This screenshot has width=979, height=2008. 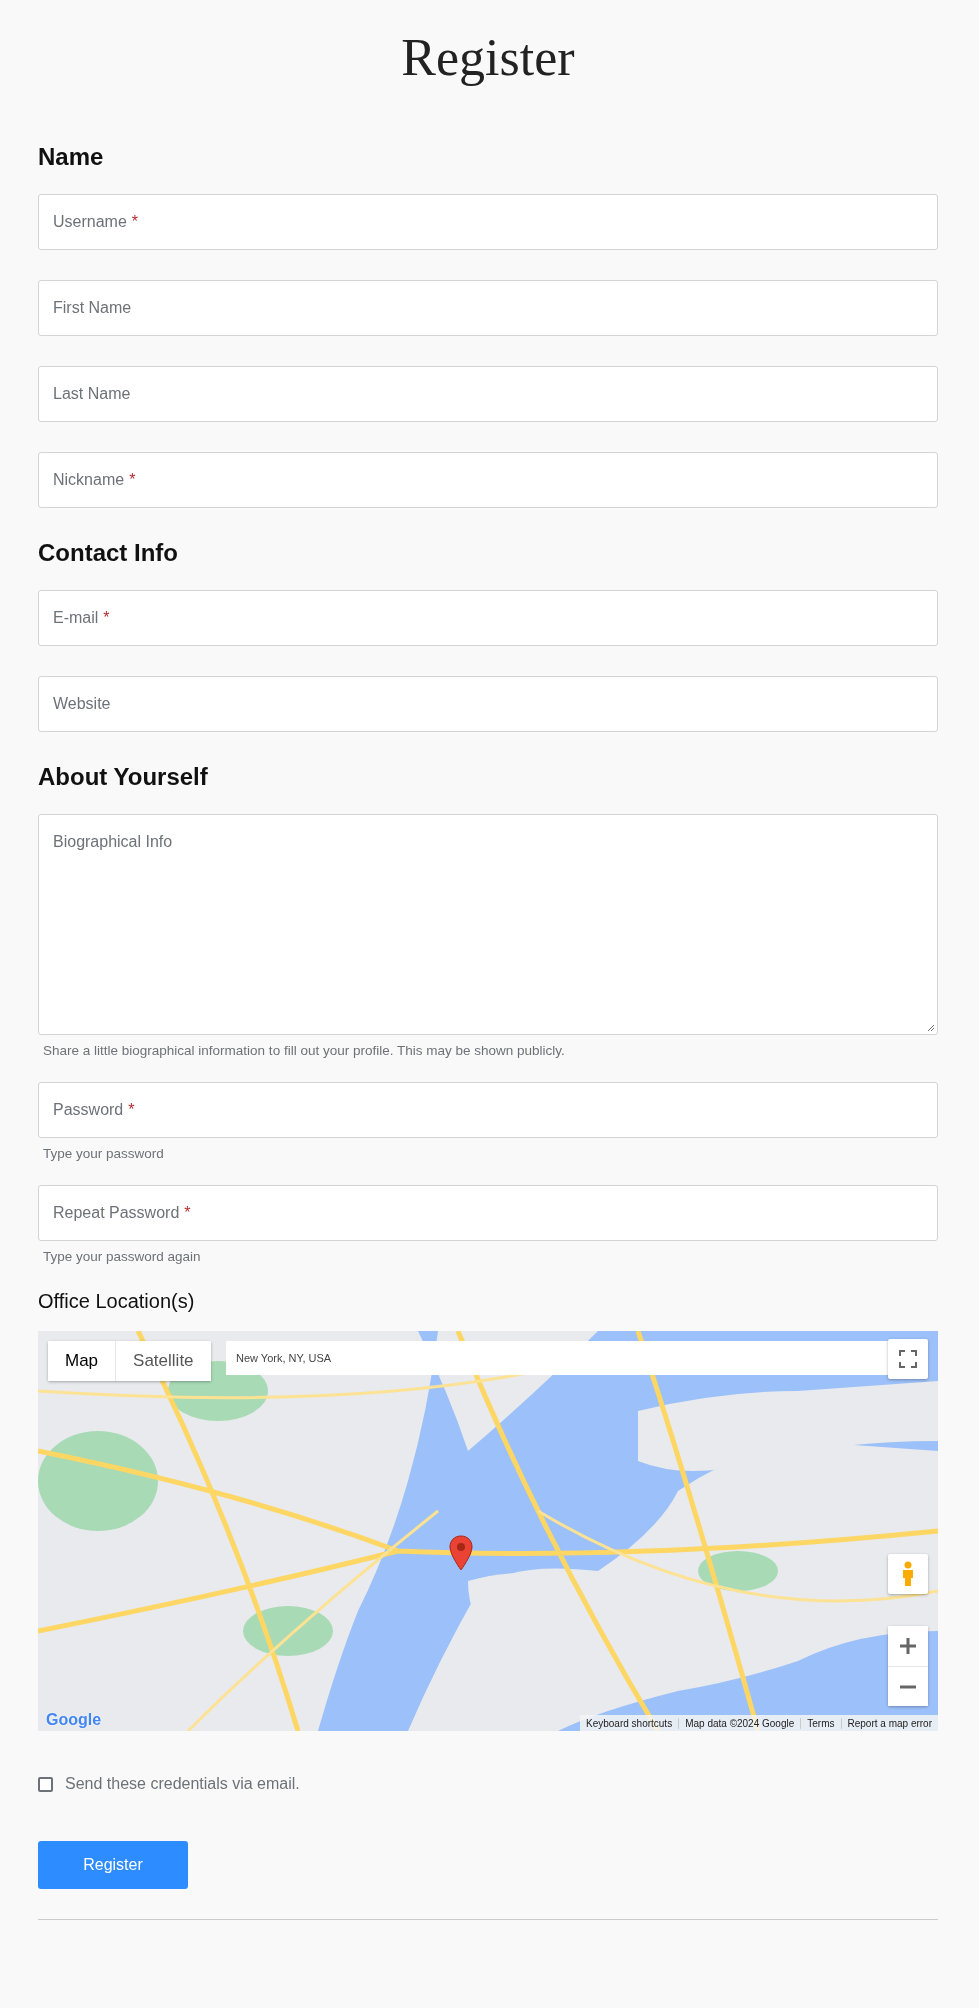 I want to click on plus-icon, so click(x=908, y=1646).